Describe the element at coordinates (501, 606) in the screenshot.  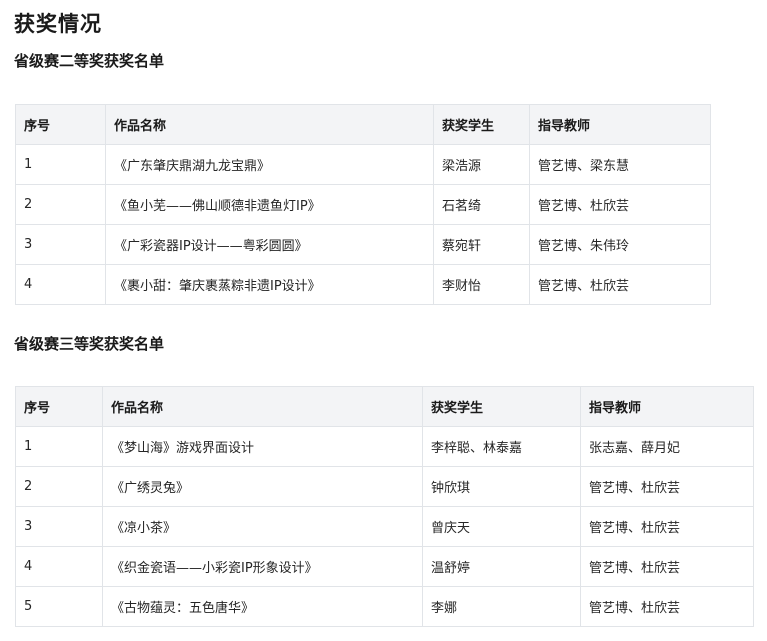
I see `cell-students: 李娜` at that location.